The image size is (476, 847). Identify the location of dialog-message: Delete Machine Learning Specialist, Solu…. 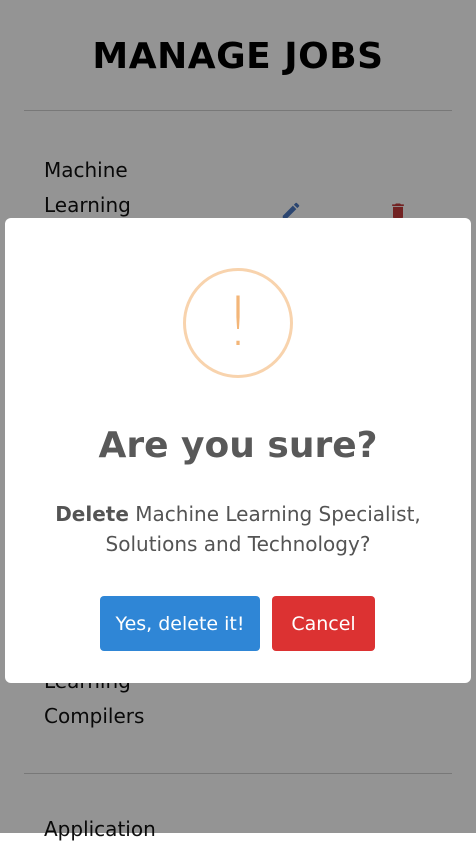
(238, 529).